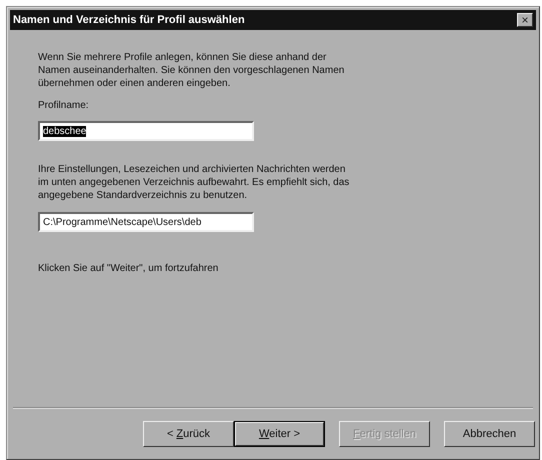 This screenshot has width=542, height=460. Describe the element at coordinates (489, 434) in the screenshot. I see `wizard-button: Abbrechen` at that location.